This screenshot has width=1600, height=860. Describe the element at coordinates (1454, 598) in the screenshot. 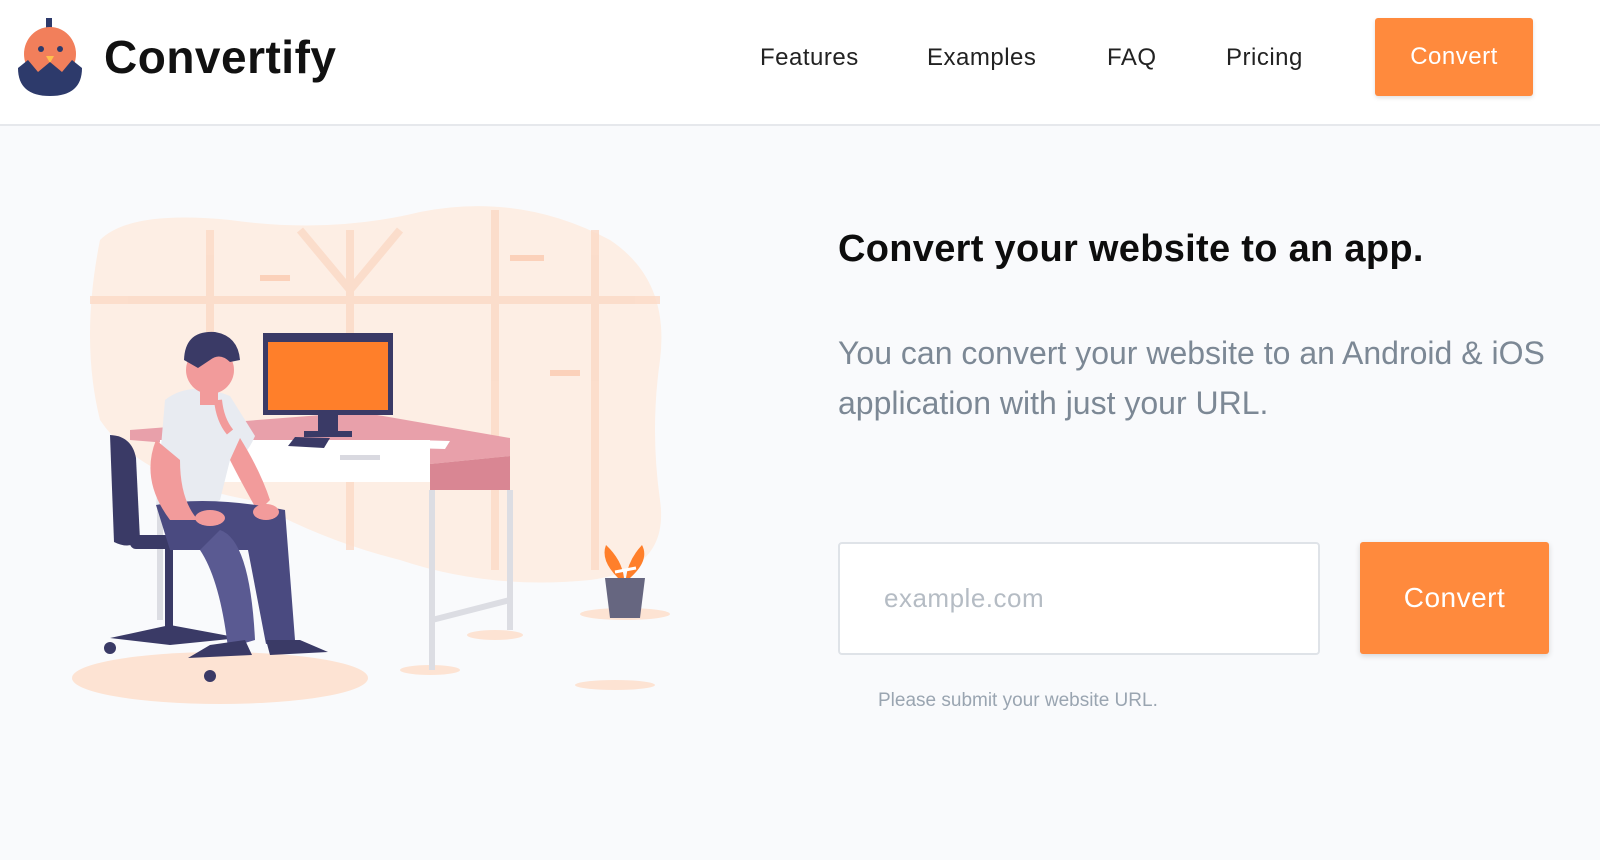

I see `convert-submit-button: Convert` at that location.